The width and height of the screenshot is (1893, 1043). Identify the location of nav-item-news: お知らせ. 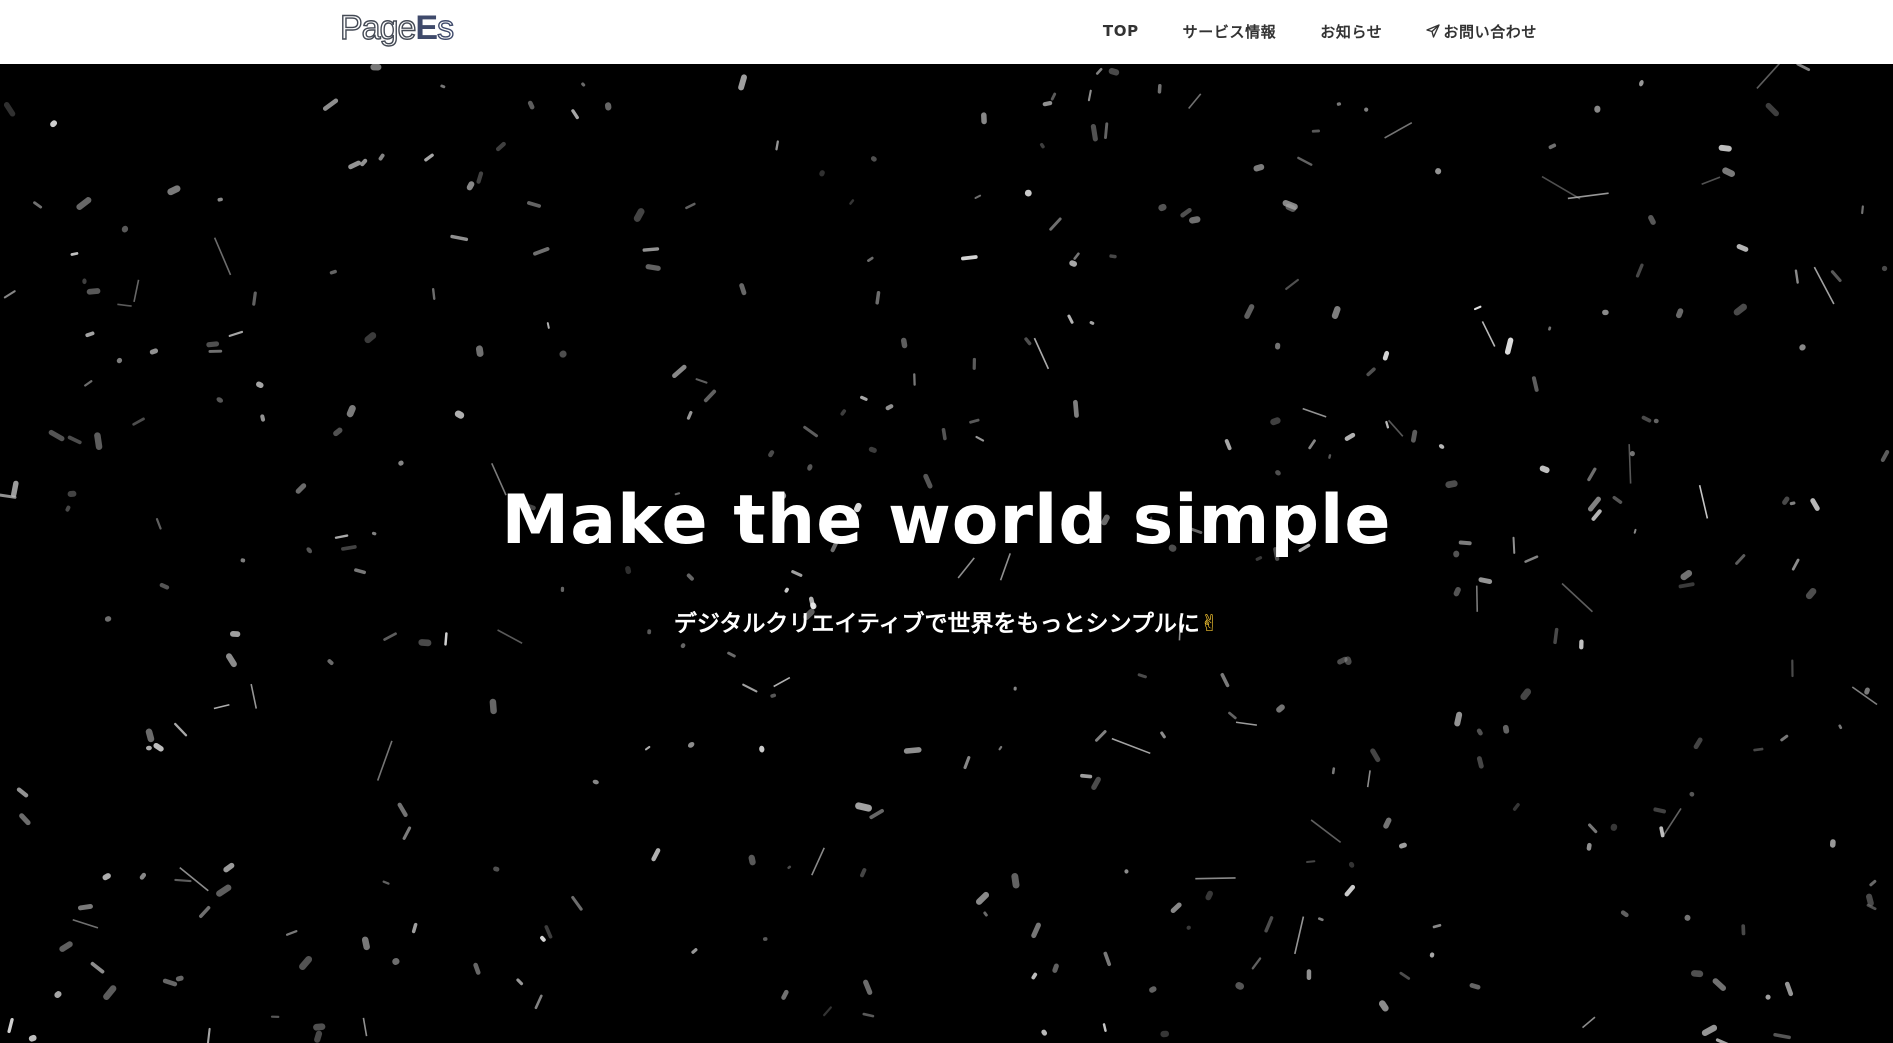
(1351, 31).